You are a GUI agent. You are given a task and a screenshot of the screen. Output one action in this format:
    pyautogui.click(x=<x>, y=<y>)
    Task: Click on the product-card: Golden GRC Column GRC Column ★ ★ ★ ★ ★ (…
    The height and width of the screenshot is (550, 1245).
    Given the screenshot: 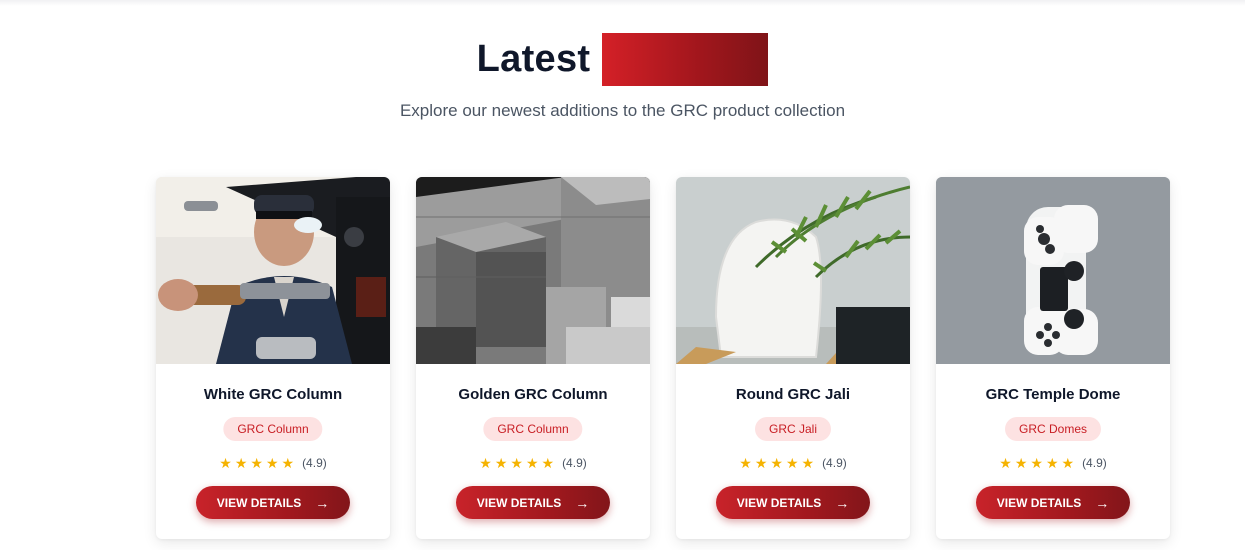 What is the action you would take?
    pyautogui.click(x=533, y=358)
    